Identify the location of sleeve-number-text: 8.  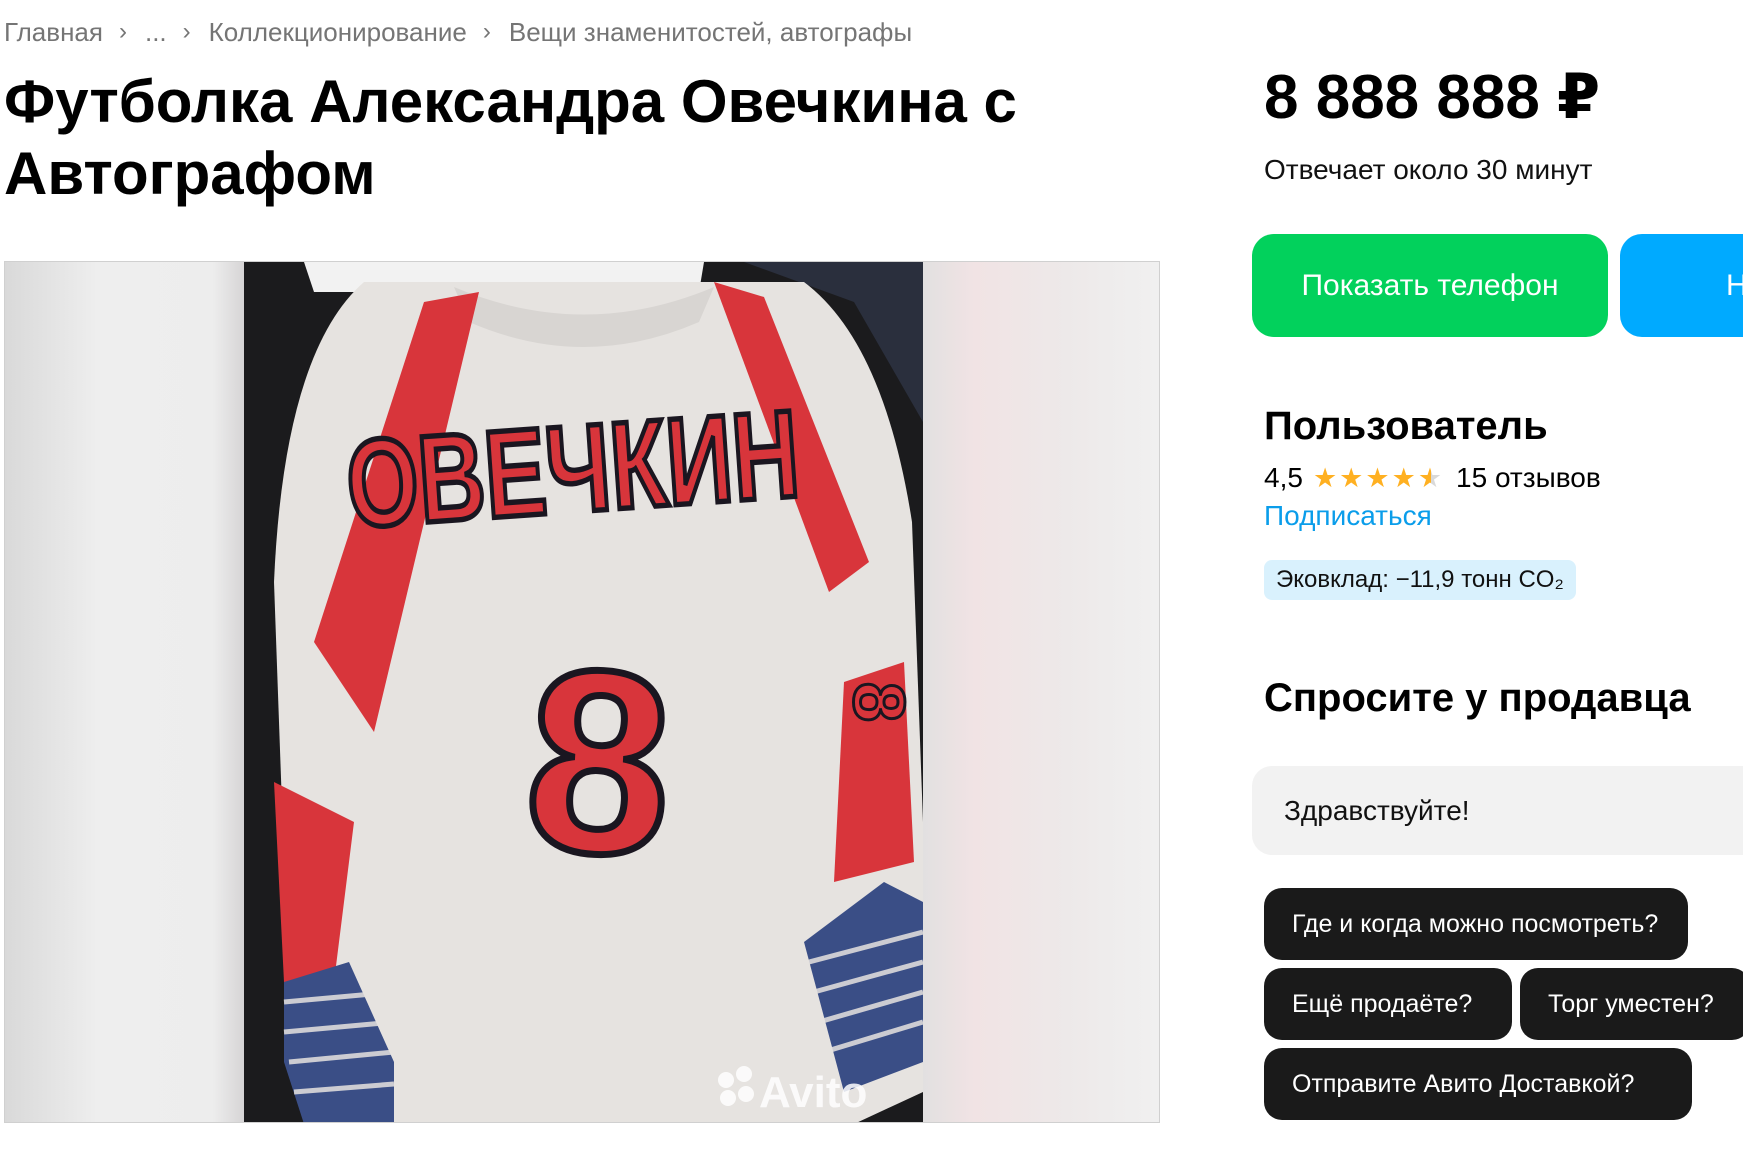
(878, 702).